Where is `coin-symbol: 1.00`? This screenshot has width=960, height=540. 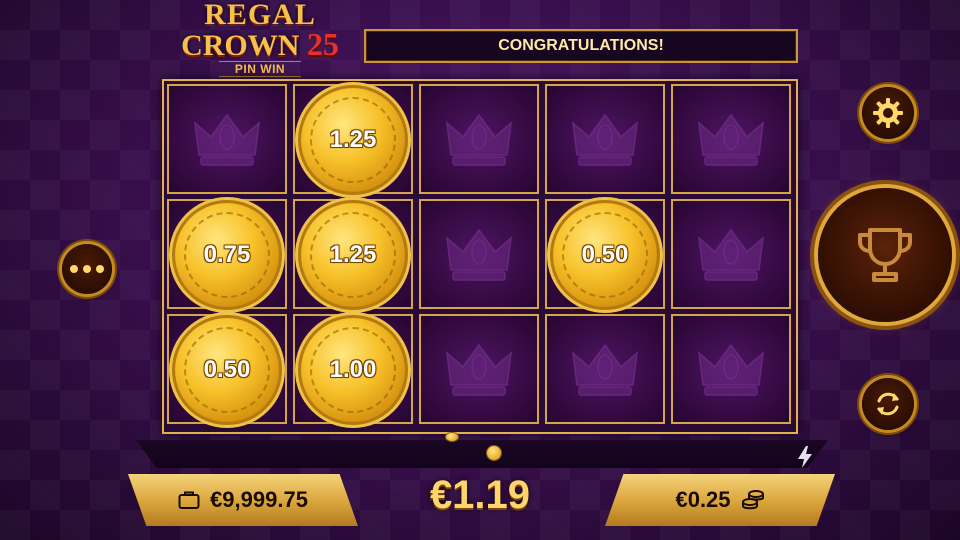
coin-symbol: 1.00 is located at coordinates (353, 370).